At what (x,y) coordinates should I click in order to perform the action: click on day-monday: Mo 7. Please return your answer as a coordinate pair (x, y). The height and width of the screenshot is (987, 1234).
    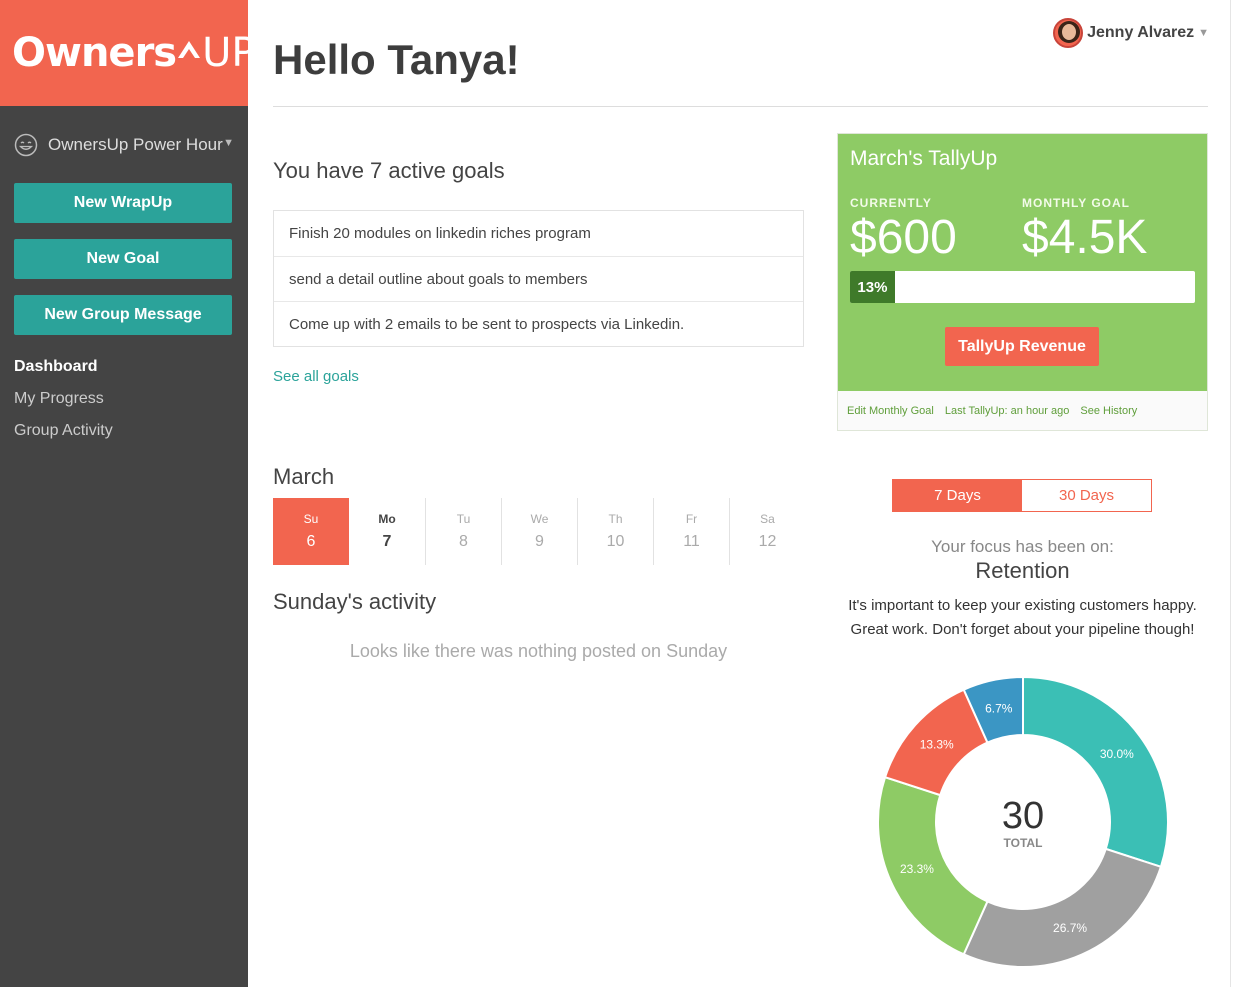
    Looking at the image, I should click on (387, 531).